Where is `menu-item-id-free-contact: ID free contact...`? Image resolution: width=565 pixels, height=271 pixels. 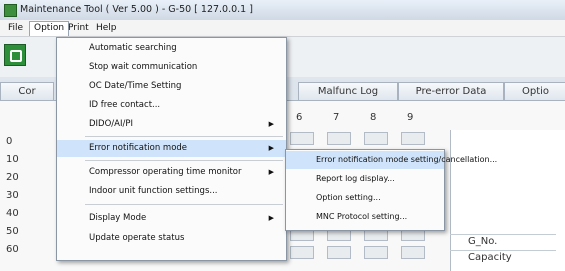 menu-item-id-free-contact: ID free contact... is located at coordinates (171, 105).